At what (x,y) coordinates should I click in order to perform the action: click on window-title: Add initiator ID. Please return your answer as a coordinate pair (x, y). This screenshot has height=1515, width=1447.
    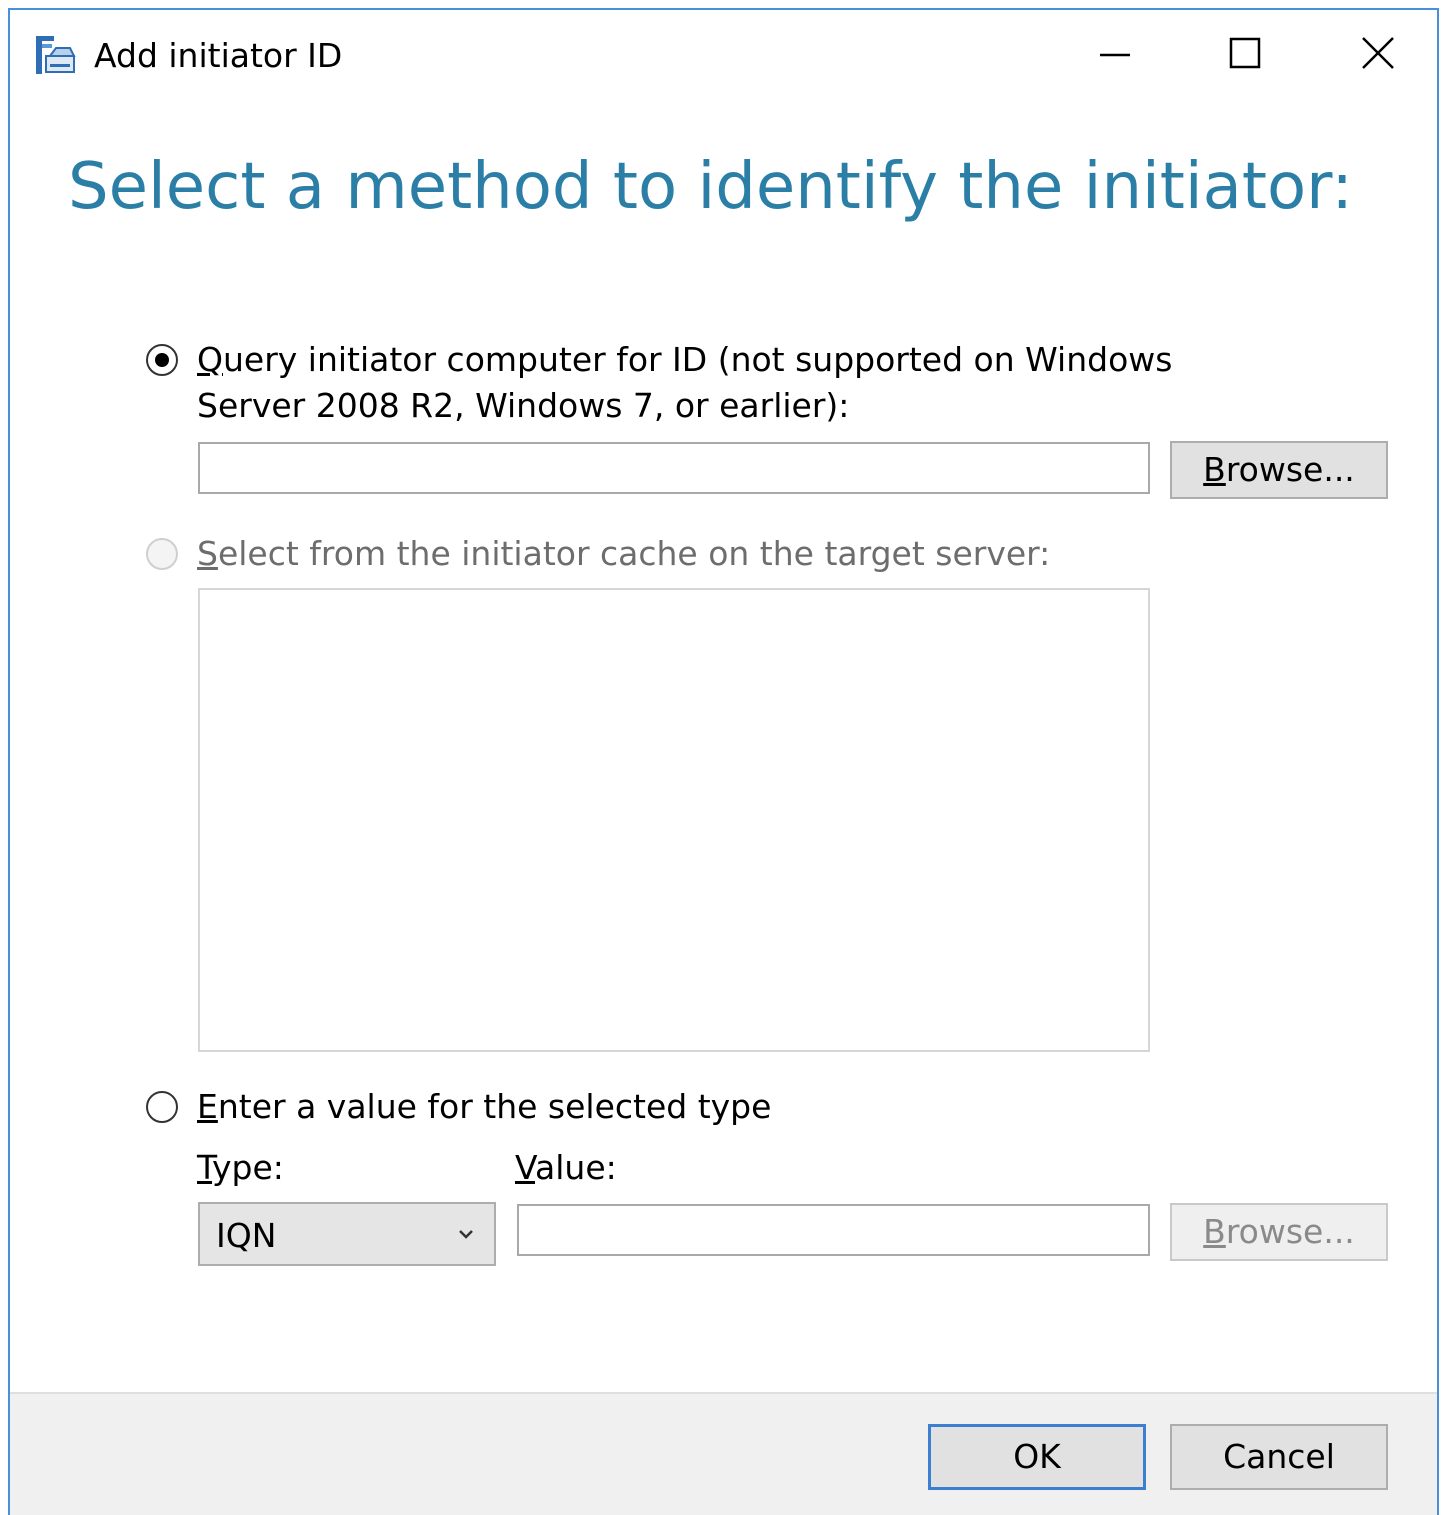
    Looking at the image, I should click on (218, 55).